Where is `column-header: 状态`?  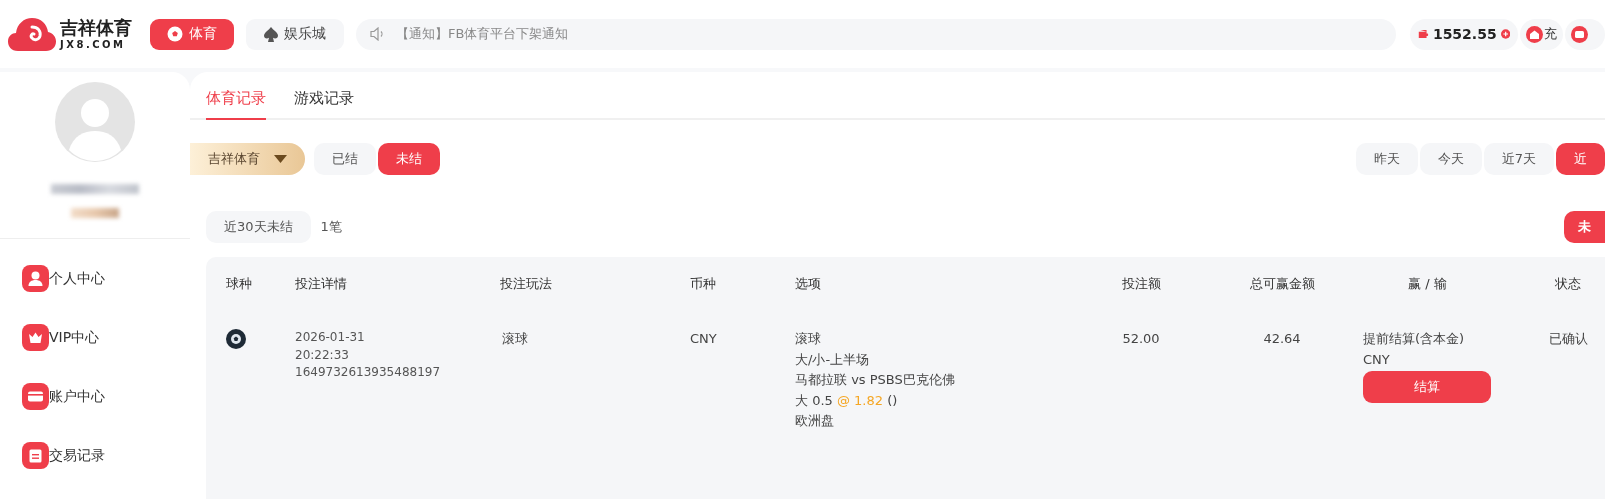
column-header: 状态 is located at coordinates (1568, 284).